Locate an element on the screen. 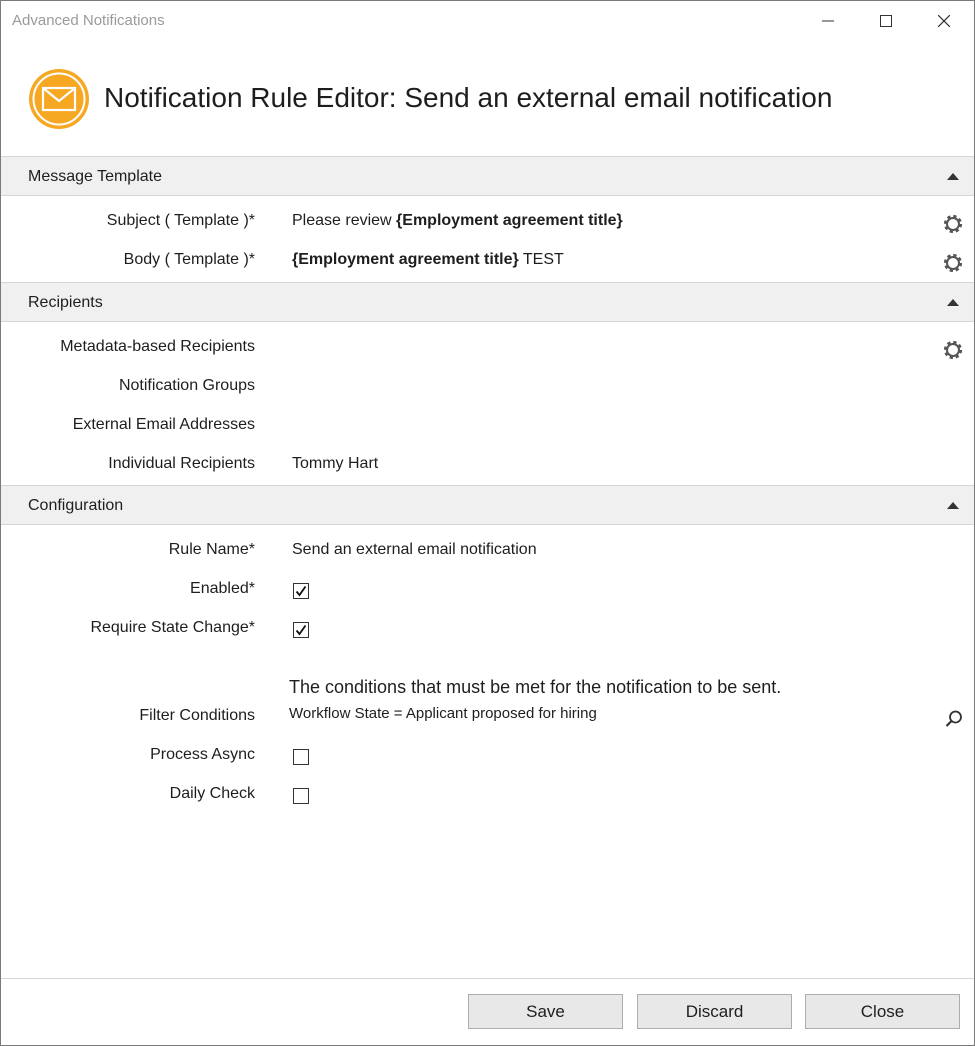  enabled-checkbox is located at coordinates (301, 591).